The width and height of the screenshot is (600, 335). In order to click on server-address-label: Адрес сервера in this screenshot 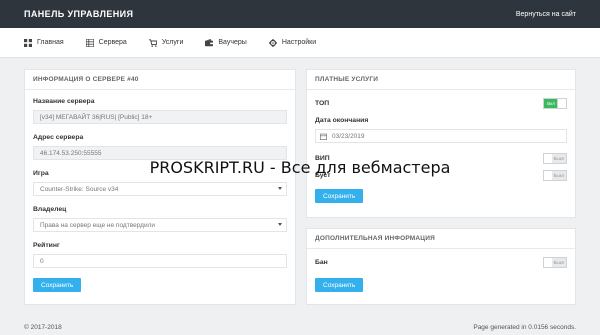, I will do `click(58, 137)`.